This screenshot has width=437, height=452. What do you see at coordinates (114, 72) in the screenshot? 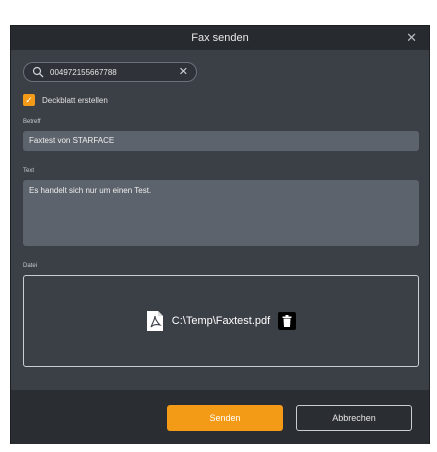
I see `search-input` at bounding box center [114, 72].